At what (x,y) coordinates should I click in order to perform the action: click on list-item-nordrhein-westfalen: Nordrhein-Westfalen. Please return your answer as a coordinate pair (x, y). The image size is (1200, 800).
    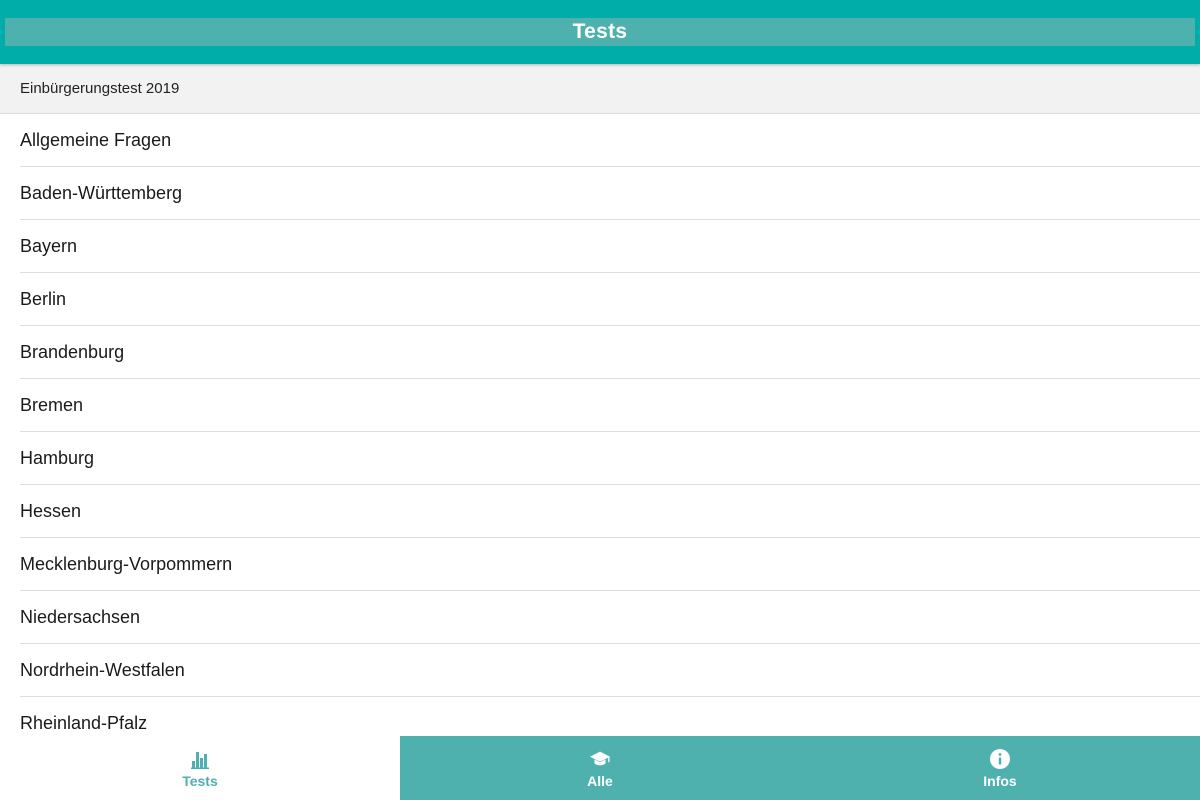
    Looking at the image, I should click on (610, 670).